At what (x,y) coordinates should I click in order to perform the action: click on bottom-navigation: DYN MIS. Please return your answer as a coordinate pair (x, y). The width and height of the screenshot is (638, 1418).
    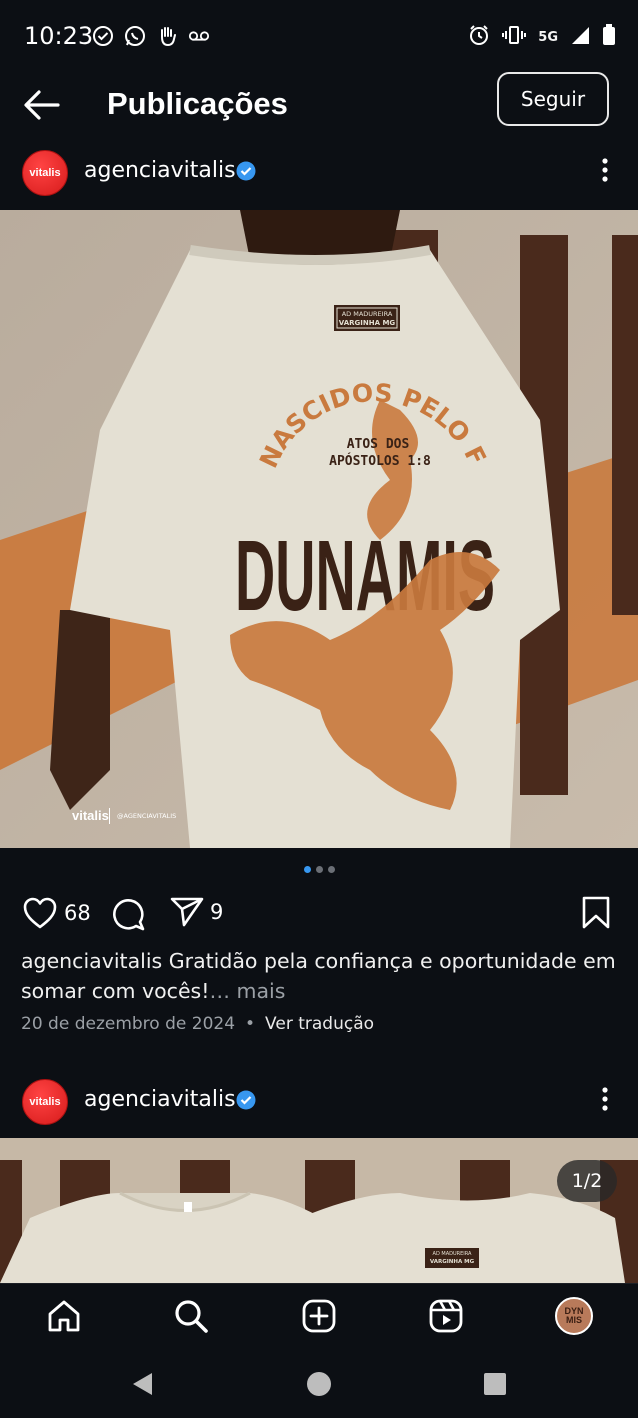
    Looking at the image, I should click on (319, 1316).